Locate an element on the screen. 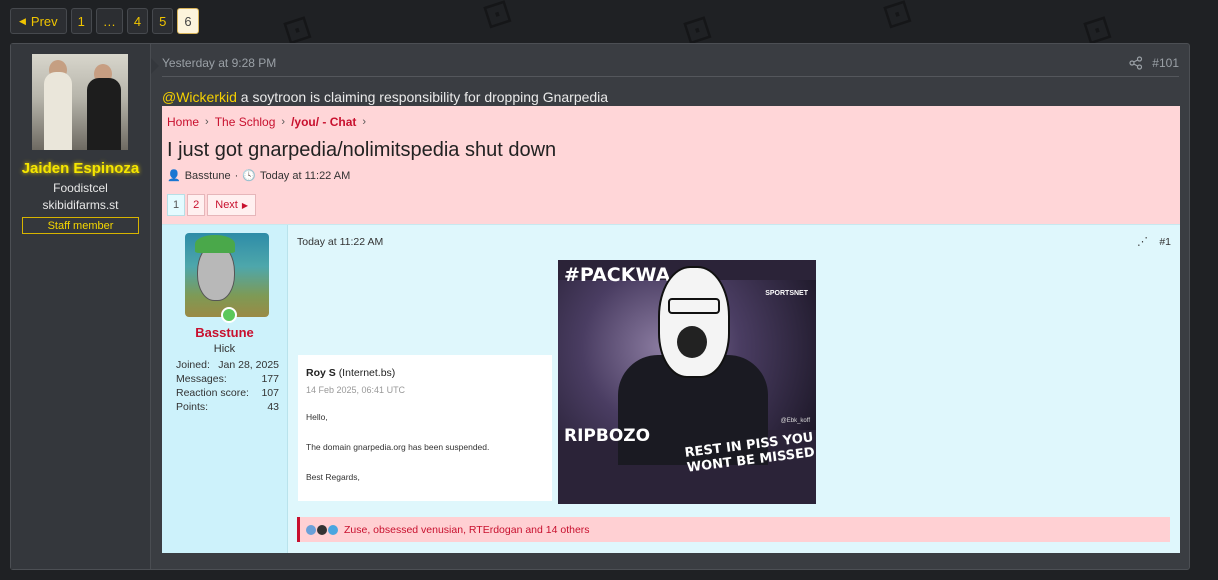 The image size is (1218, 580). email-from-name: Roy S is located at coordinates (321, 373).